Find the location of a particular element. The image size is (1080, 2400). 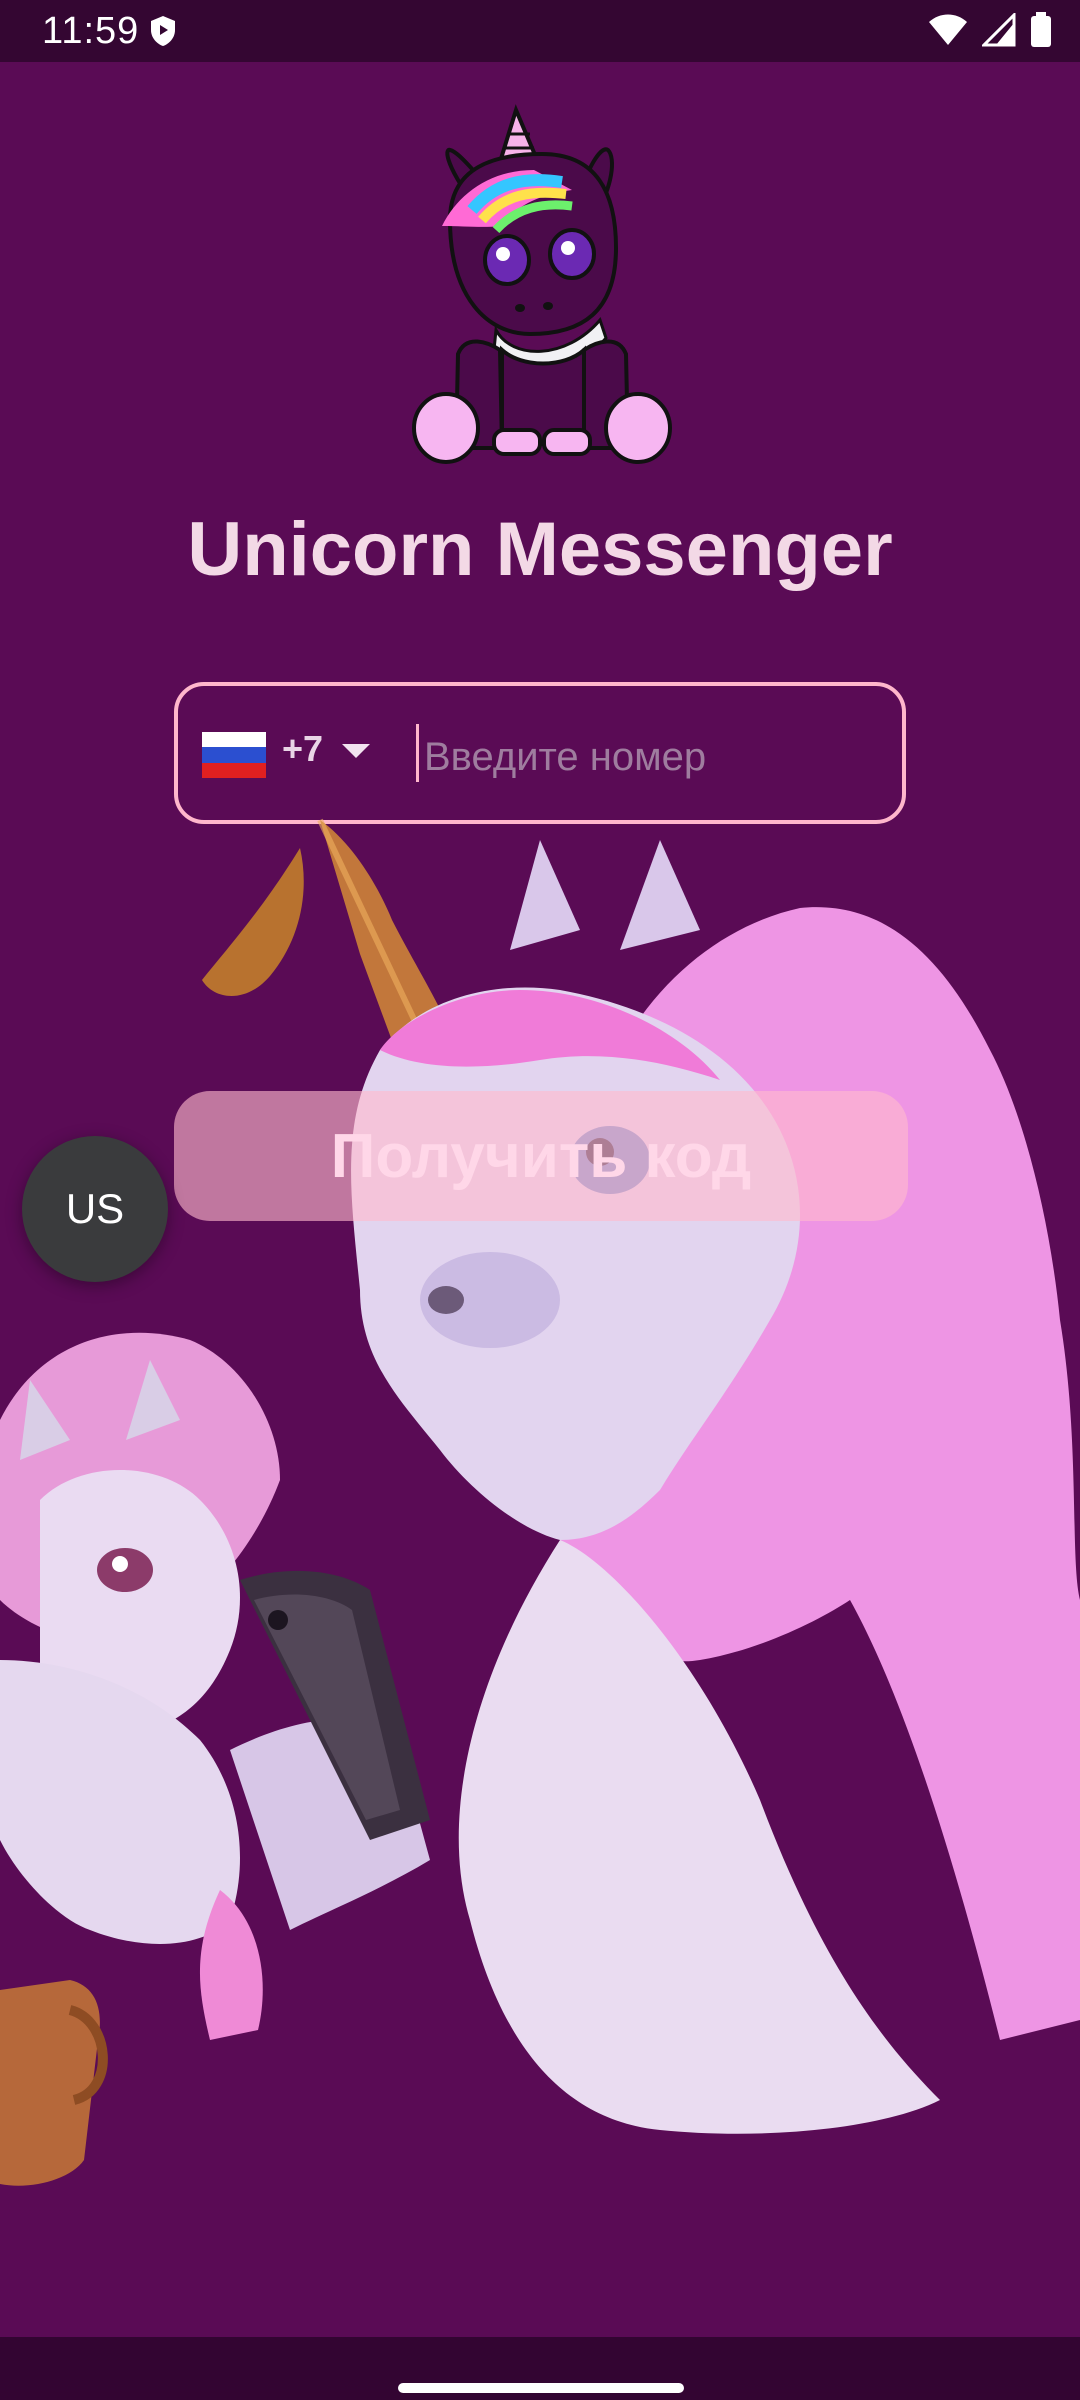

status-time: 11:59 is located at coordinates (91, 31).